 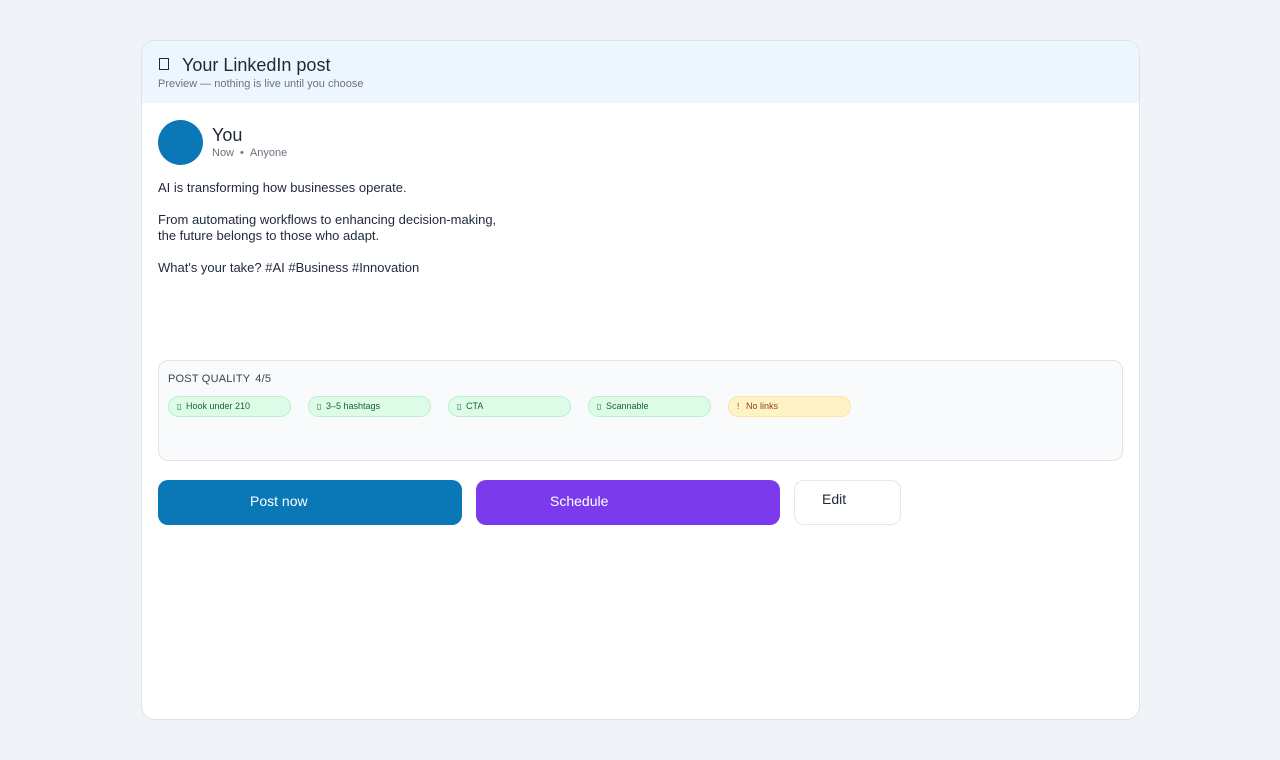 I want to click on quality-heading: POST QUALITY 4/5, so click(x=219, y=379).